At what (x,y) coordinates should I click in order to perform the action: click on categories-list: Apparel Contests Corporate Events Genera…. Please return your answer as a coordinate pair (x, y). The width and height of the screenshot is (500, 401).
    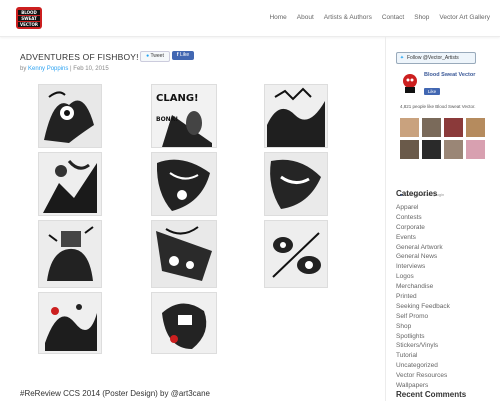
    Looking at the image, I should click on (446, 297).